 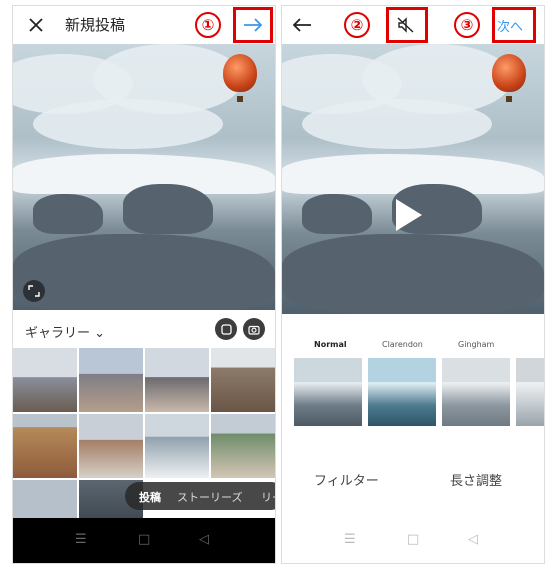 I want to click on chevron-down-icon: ⌄, so click(x=100, y=333).